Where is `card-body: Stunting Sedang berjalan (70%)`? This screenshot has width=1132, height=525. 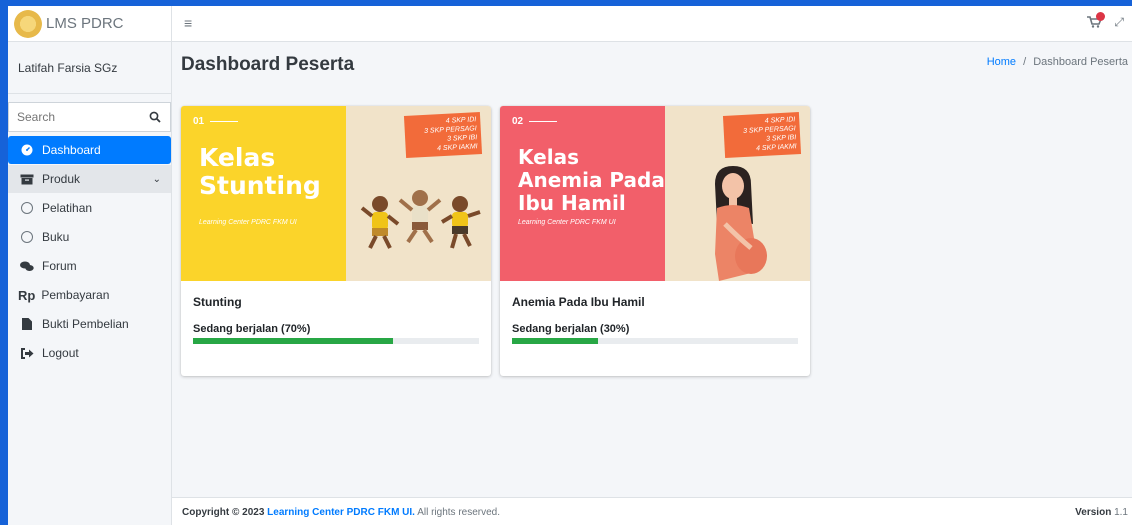
card-body: Stunting Sedang berjalan (70%) is located at coordinates (336, 319).